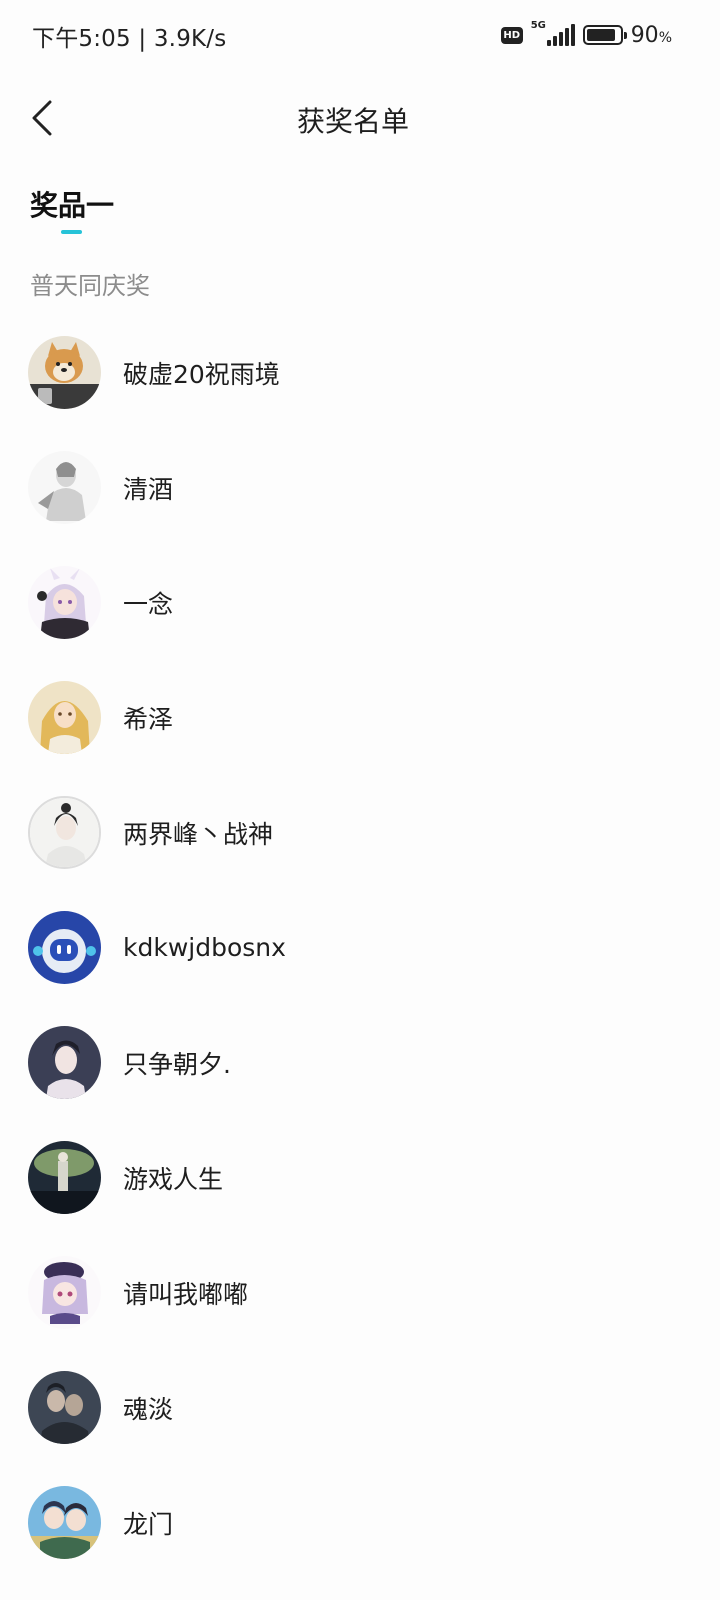  I want to click on winner-name: 请叫我嘟嘟, so click(186, 1294).